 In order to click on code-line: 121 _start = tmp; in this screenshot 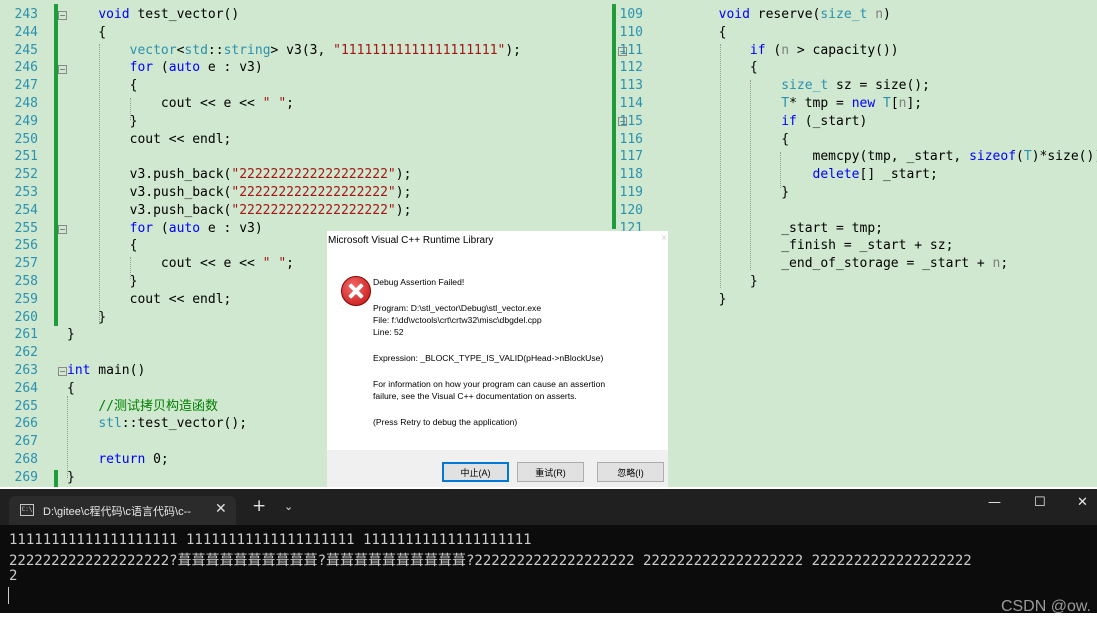, I will do `click(851, 229)`.